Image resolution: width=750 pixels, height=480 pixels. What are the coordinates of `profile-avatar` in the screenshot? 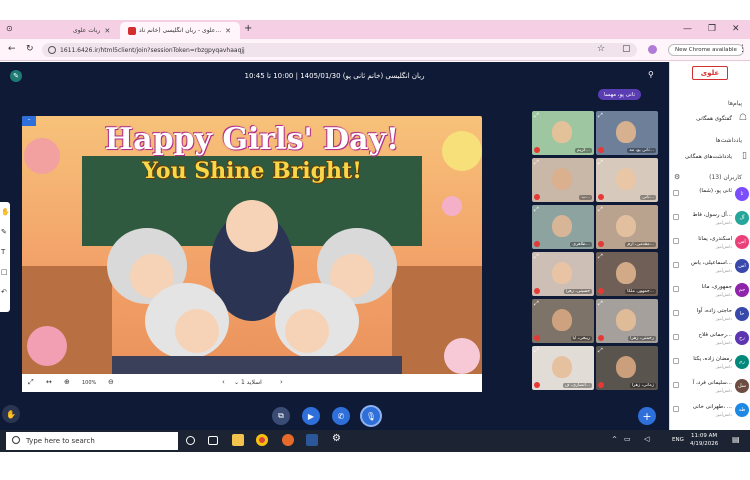 It's located at (652, 49).